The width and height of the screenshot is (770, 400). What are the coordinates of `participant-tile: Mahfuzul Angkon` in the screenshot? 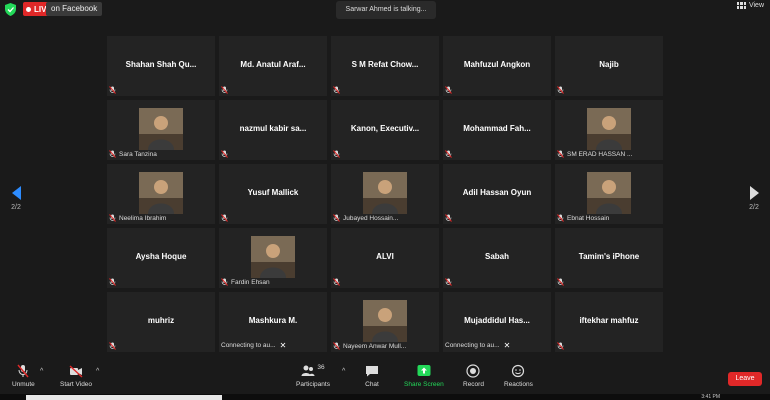 It's located at (497, 66).